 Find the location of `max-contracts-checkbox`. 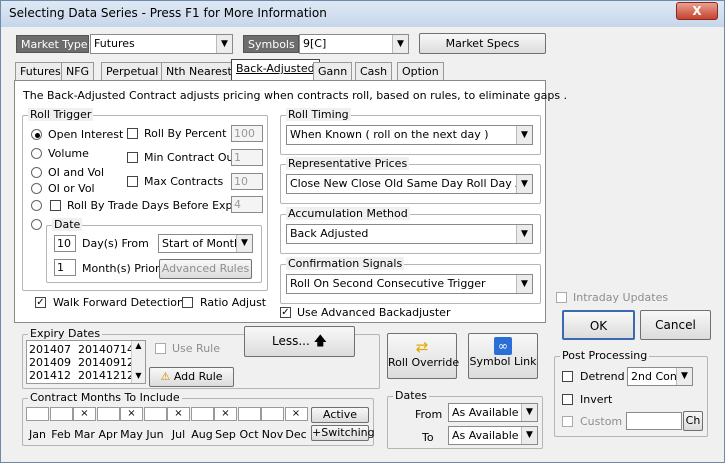

max-contracts-checkbox is located at coordinates (132, 181).